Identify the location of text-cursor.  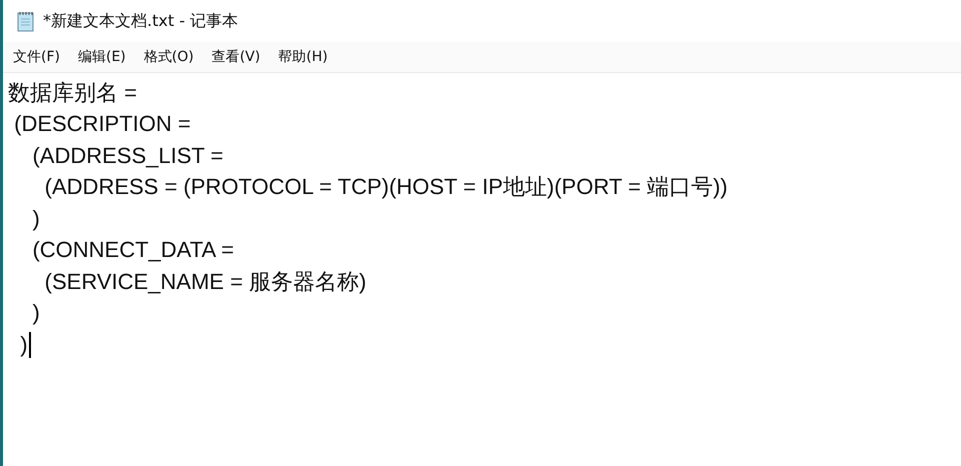
(29, 345).